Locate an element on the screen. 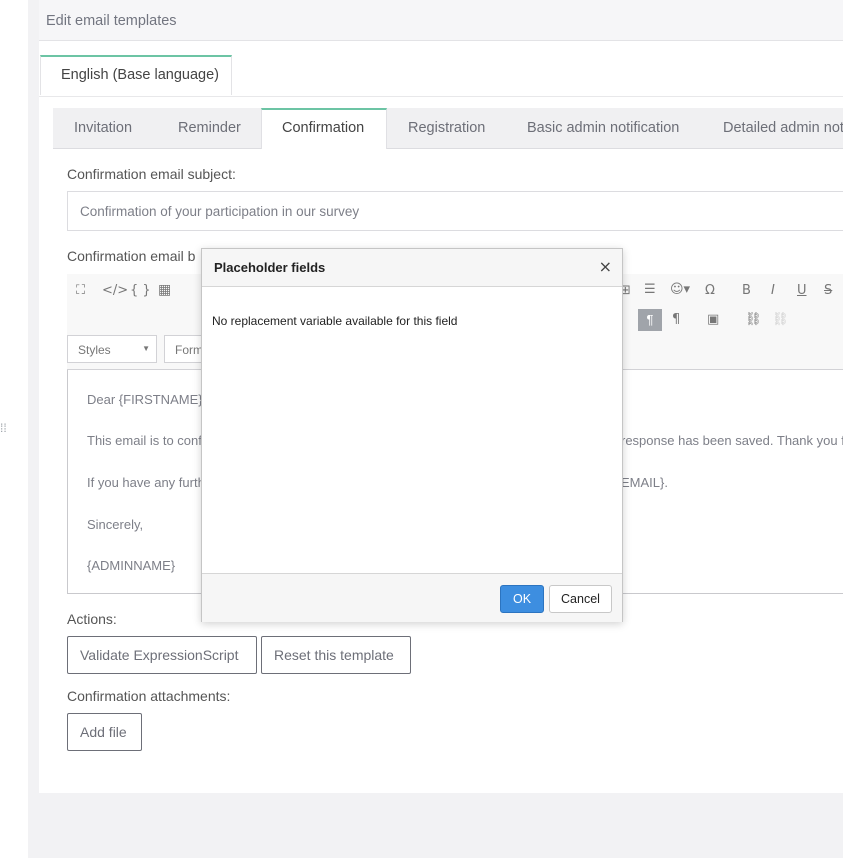 Image resolution: width=843 pixels, height=858 pixels. dialog-title: Placeholder fields is located at coordinates (270, 267).